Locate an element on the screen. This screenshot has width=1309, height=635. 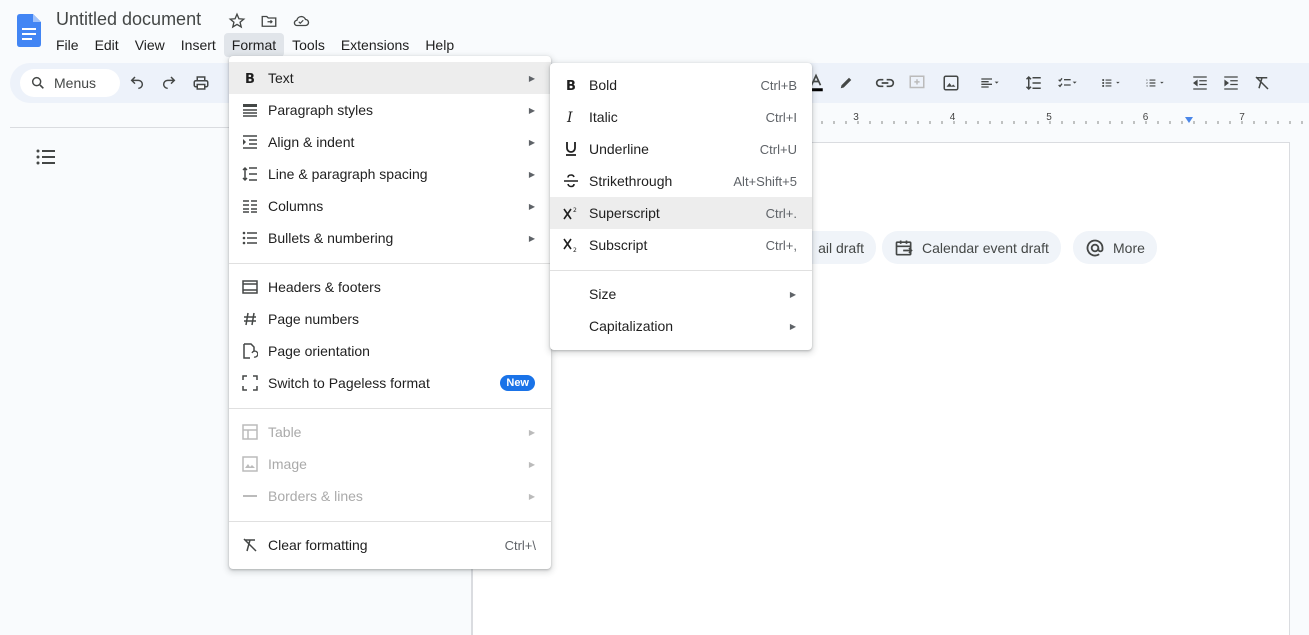
print-icon is located at coordinates (201, 83).